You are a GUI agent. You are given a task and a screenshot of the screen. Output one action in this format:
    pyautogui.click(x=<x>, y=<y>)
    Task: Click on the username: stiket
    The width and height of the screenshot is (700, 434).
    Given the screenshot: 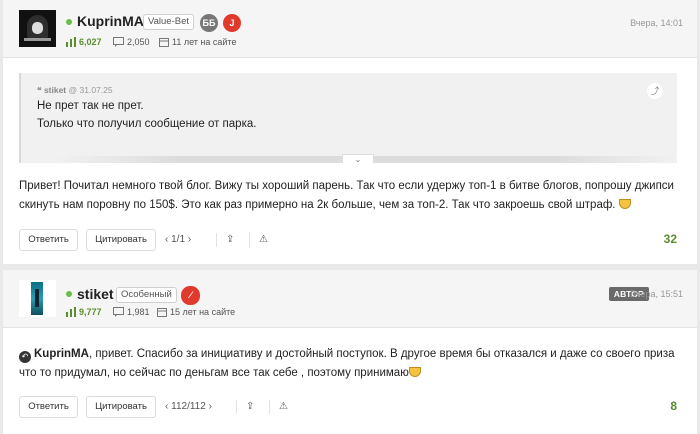 What is the action you would take?
    pyautogui.click(x=95, y=294)
    